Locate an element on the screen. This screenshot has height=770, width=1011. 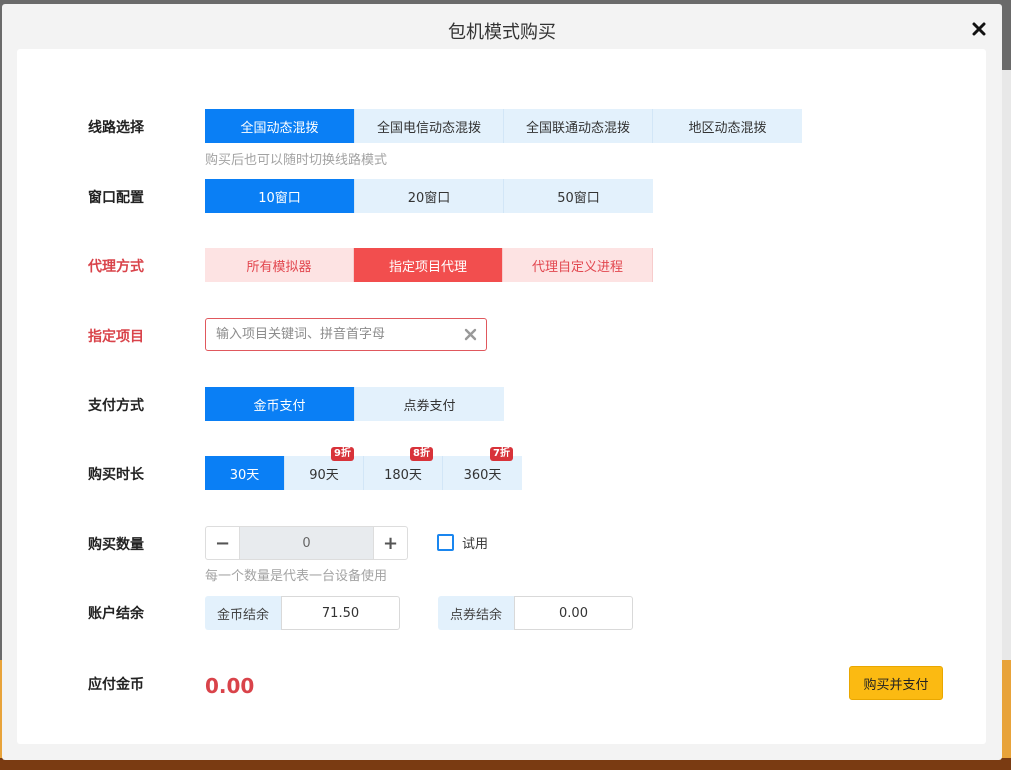
discount-badge: 7折 is located at coordinates (501, 454).